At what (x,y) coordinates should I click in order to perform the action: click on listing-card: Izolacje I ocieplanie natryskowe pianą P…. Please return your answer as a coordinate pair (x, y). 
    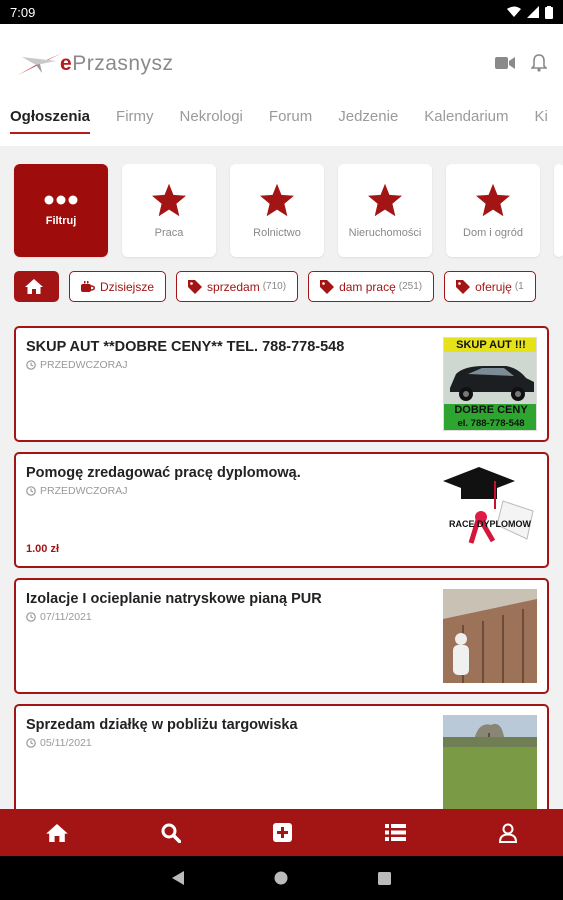
    Looking at the image, I should click on (281, 636).